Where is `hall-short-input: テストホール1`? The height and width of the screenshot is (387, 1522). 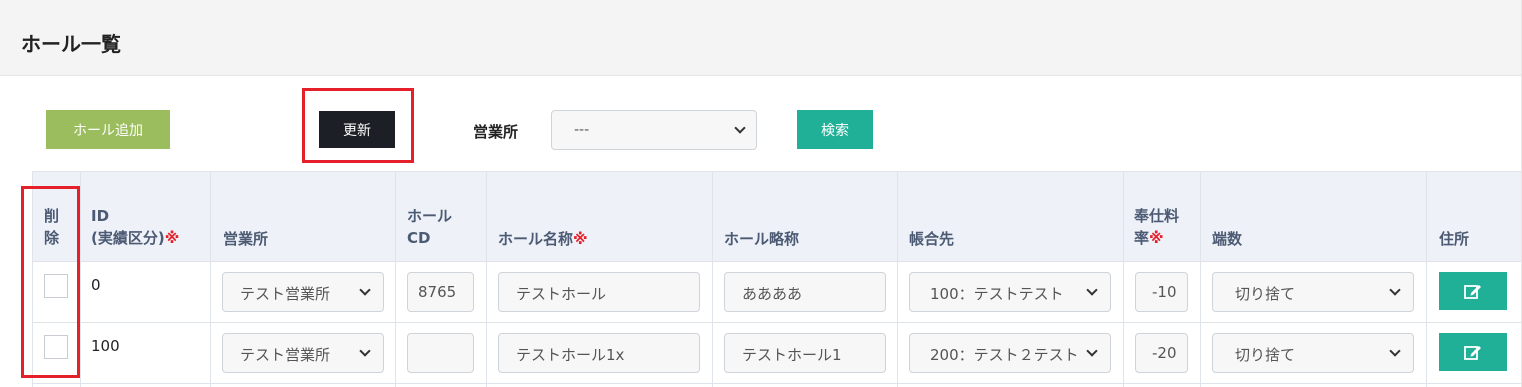 hall-short-input: テストホール1 is located at coordinates (805, 353).